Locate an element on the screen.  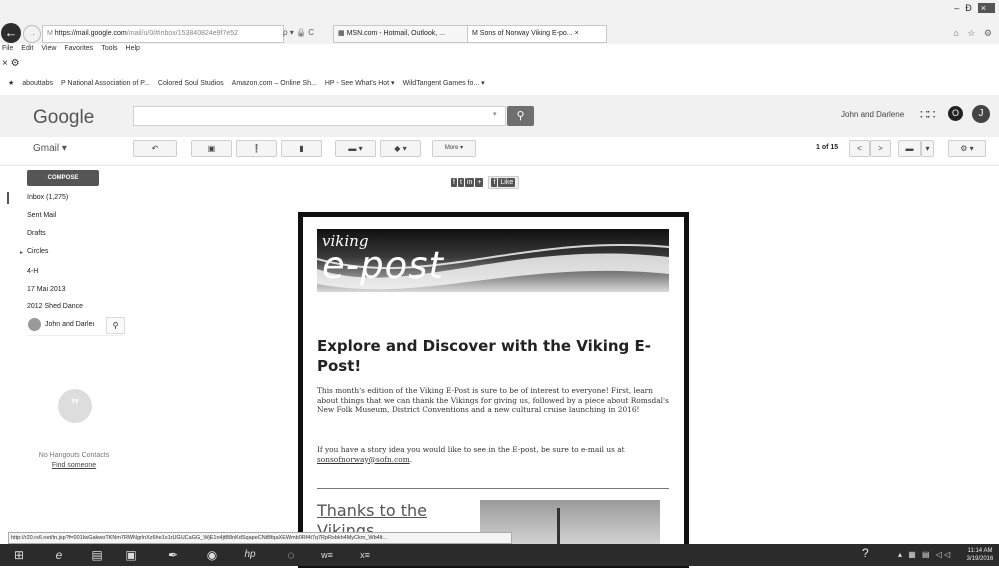
command-row: × ⚙ is located at coordinates (11, 63).